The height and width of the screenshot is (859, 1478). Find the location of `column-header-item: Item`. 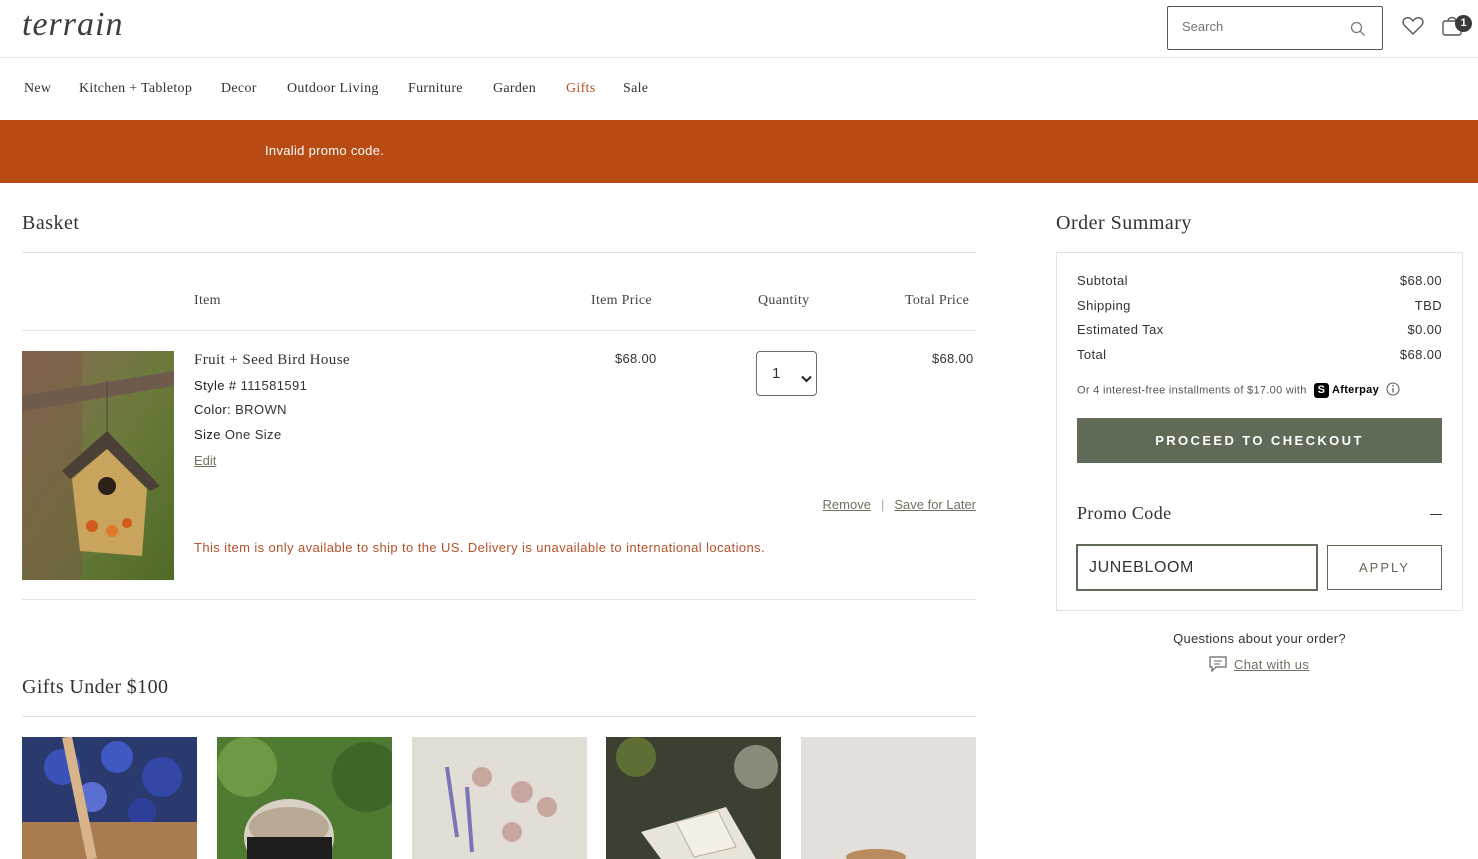

column-header-item: Item is located at coordinates (207, 300).